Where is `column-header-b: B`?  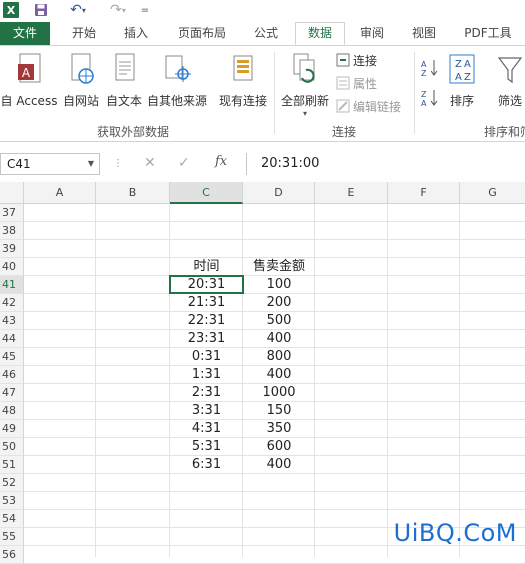 column-header-b: B is located at coordinates (133, 193).